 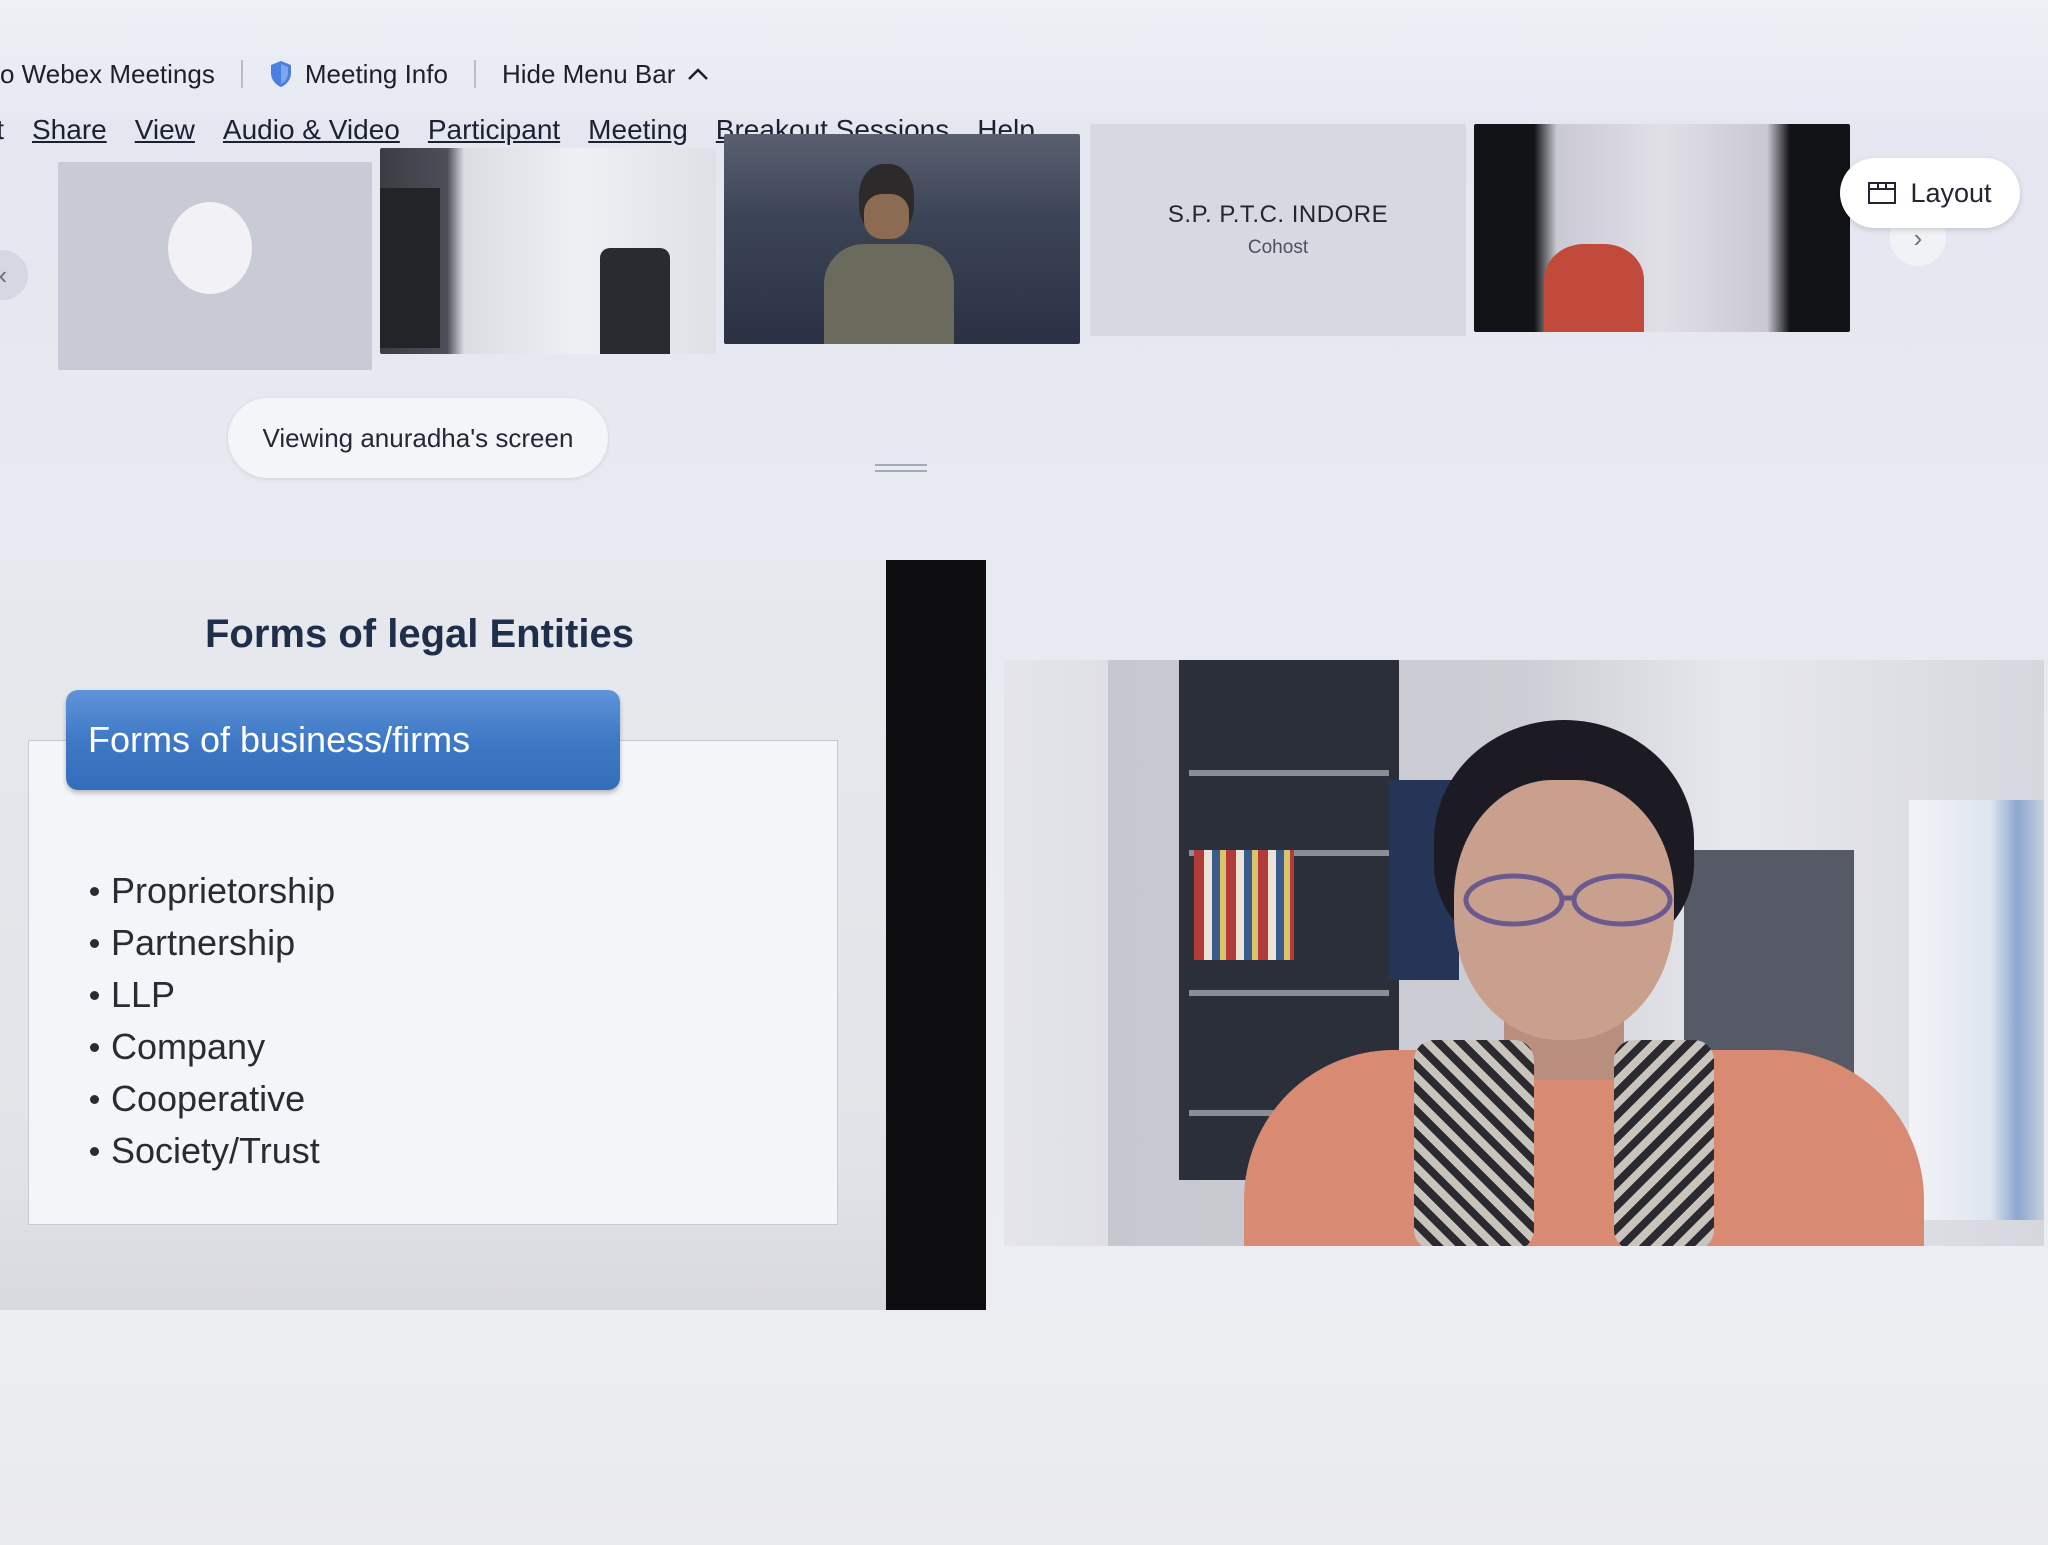 I want to click on video-person, so click(x=889, y=254).